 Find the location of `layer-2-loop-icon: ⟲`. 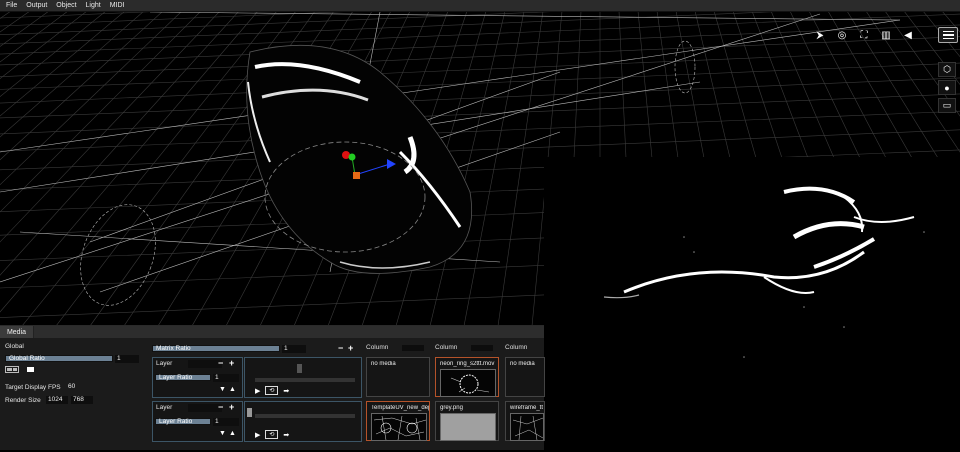

layer-2-loop-icon: ⟲ is located at coordinates (272, 434).